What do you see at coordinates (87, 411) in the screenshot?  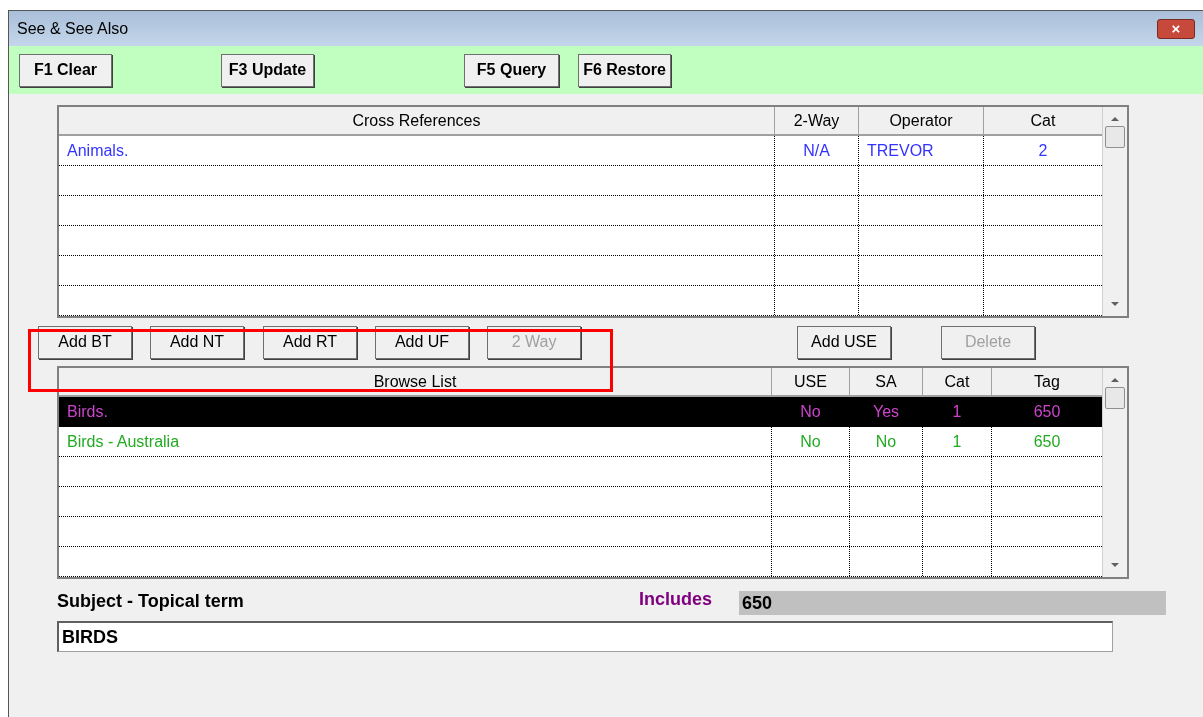 I see `table-cell-text: Birds.` at bounding box center [87, 411].